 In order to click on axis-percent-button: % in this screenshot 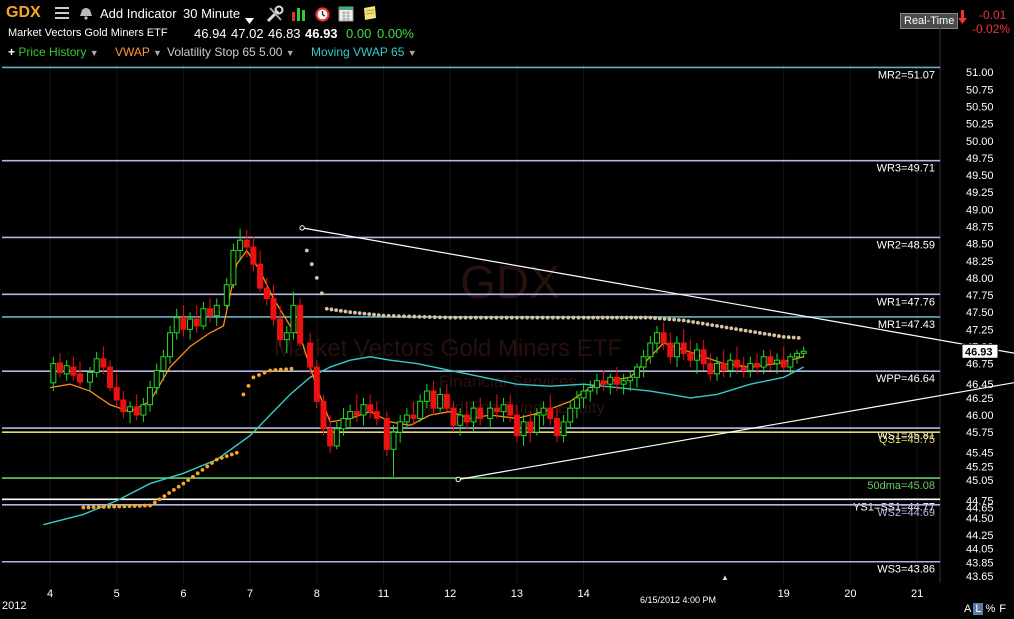, I will do `click(990, 609)`.